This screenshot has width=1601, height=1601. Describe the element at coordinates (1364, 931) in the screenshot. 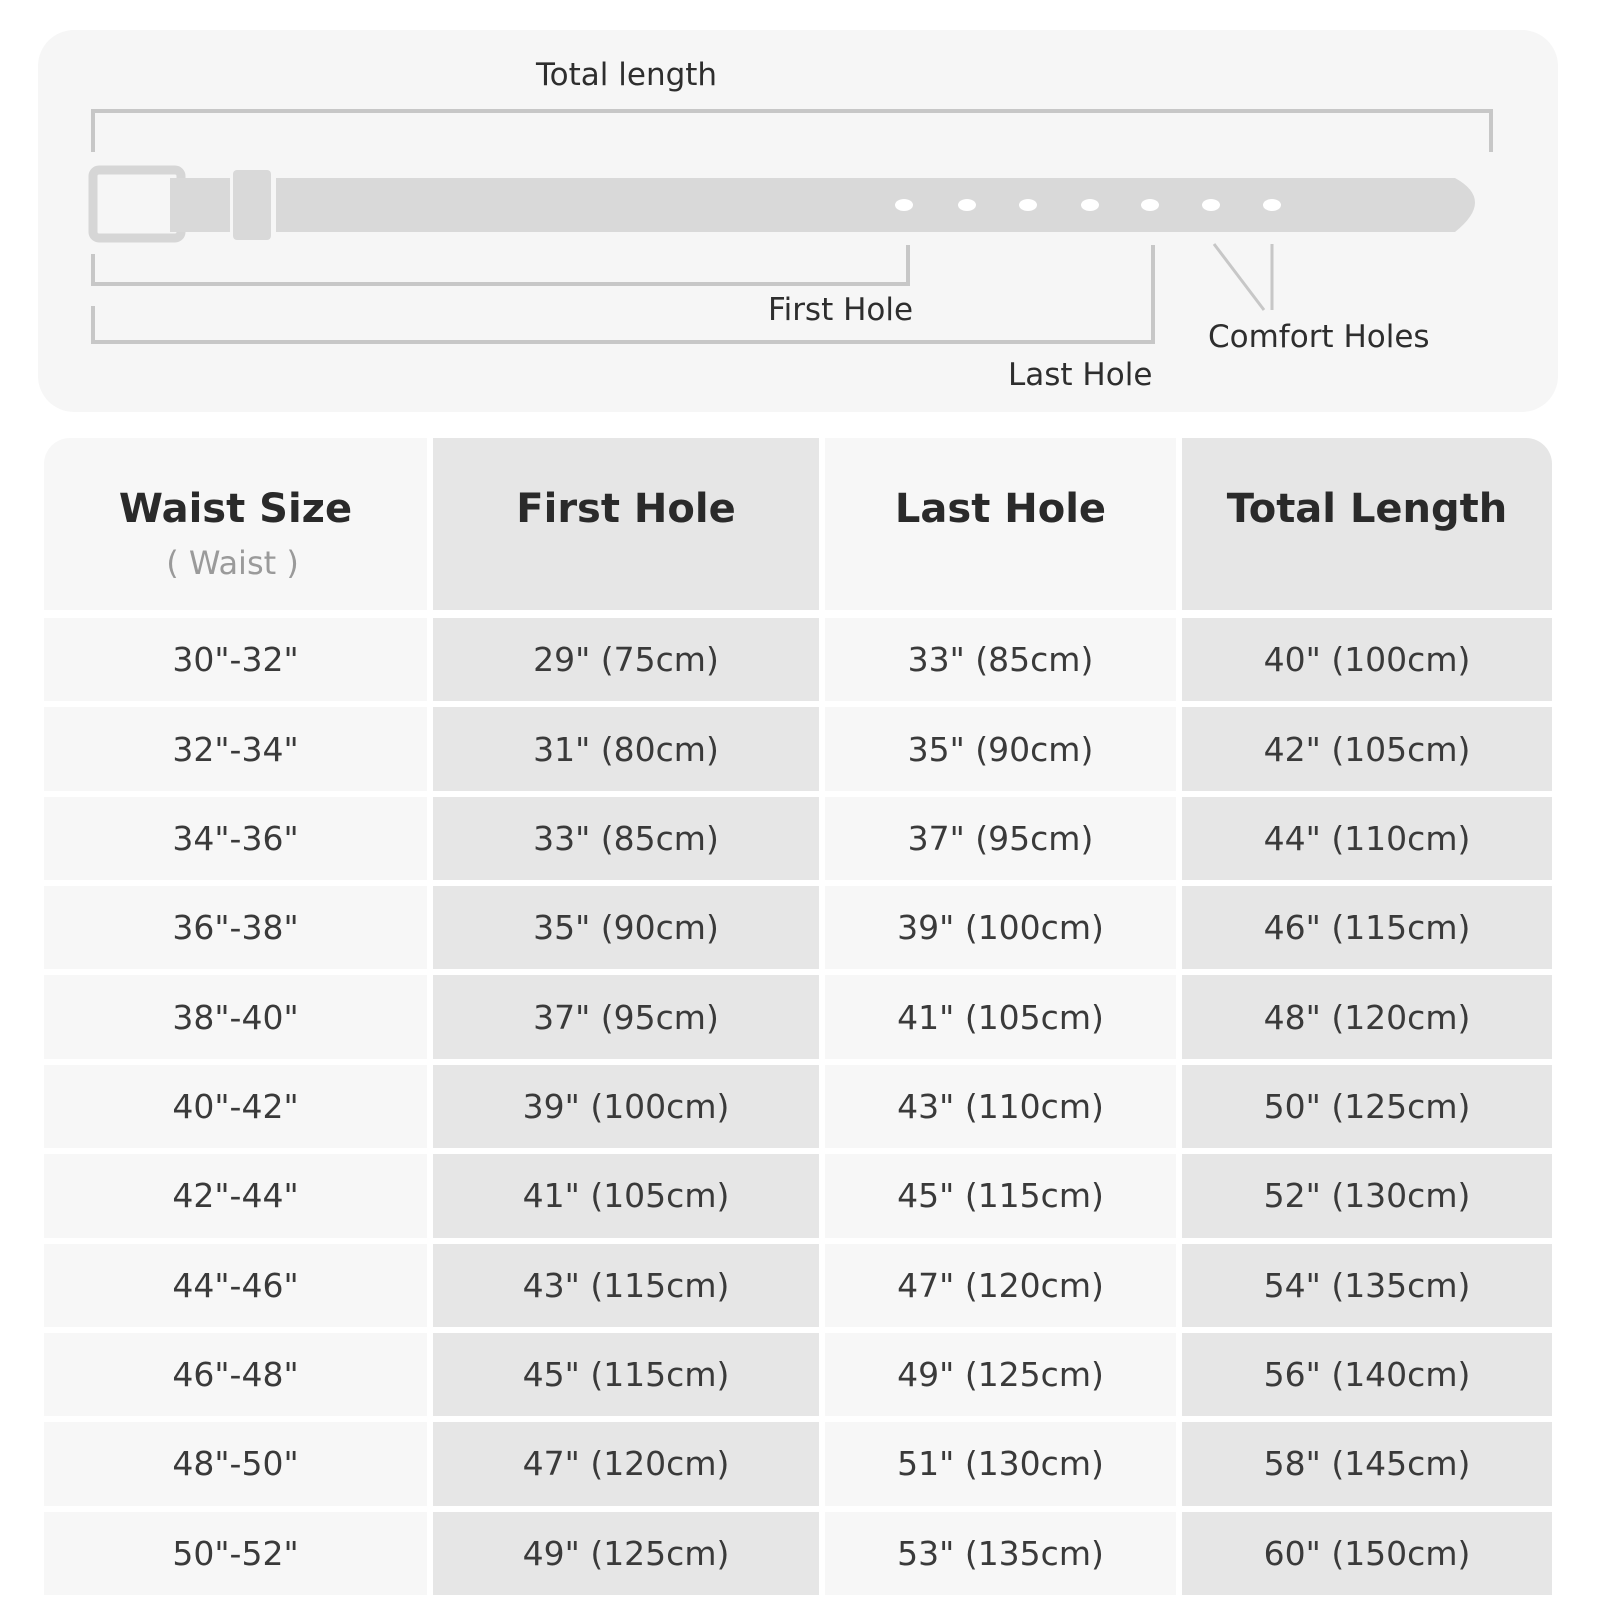

I see `cell-total-length: 46" (115cm)` at that location.